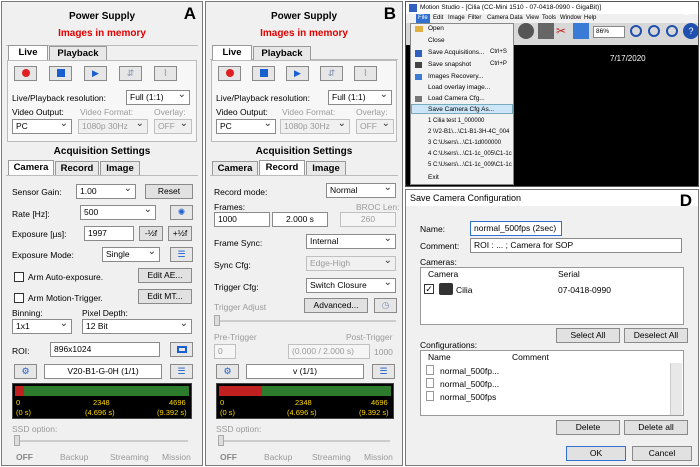 This screenshot has height=467, width=700. I want to click on record-mode-select: Normal, so click(361, 189).